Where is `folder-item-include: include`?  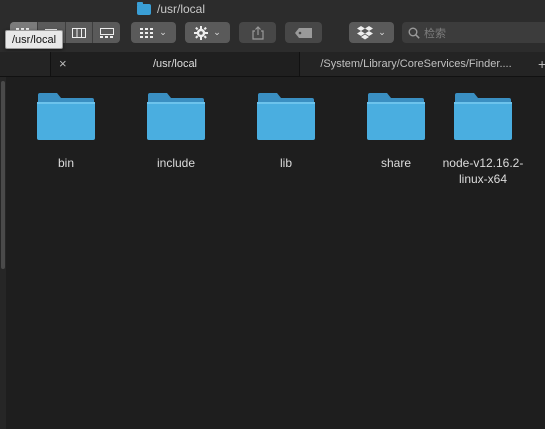
folder-item-include: include is located at coordinates (176, 131).